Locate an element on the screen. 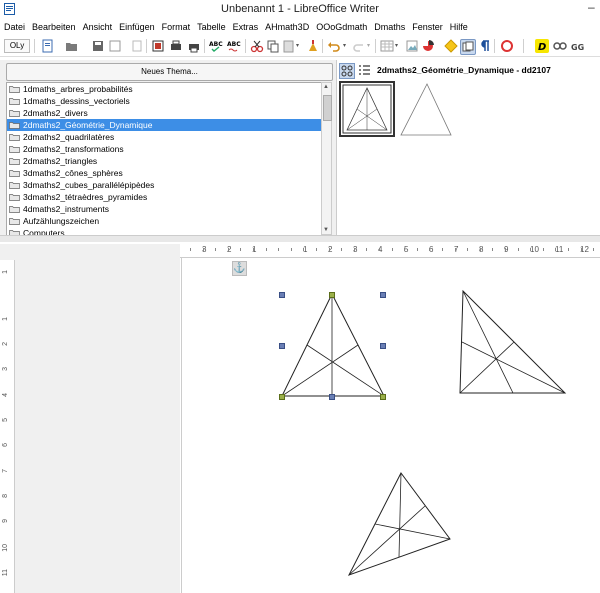  image-icon is located at coordinates (412, 46).